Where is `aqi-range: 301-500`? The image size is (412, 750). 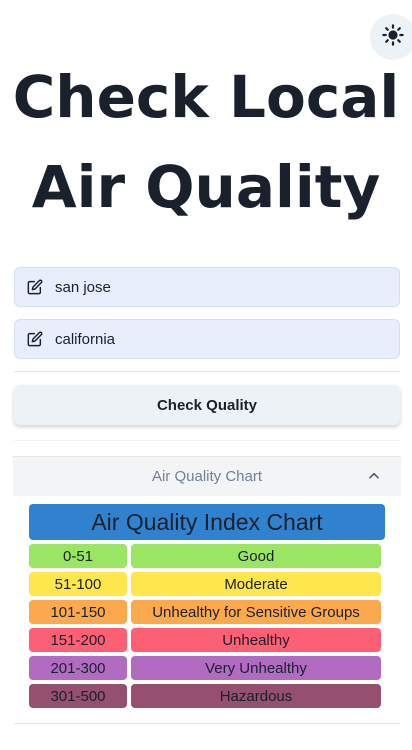 aqi-range: 301-500 is located at coordinates (78, 696).